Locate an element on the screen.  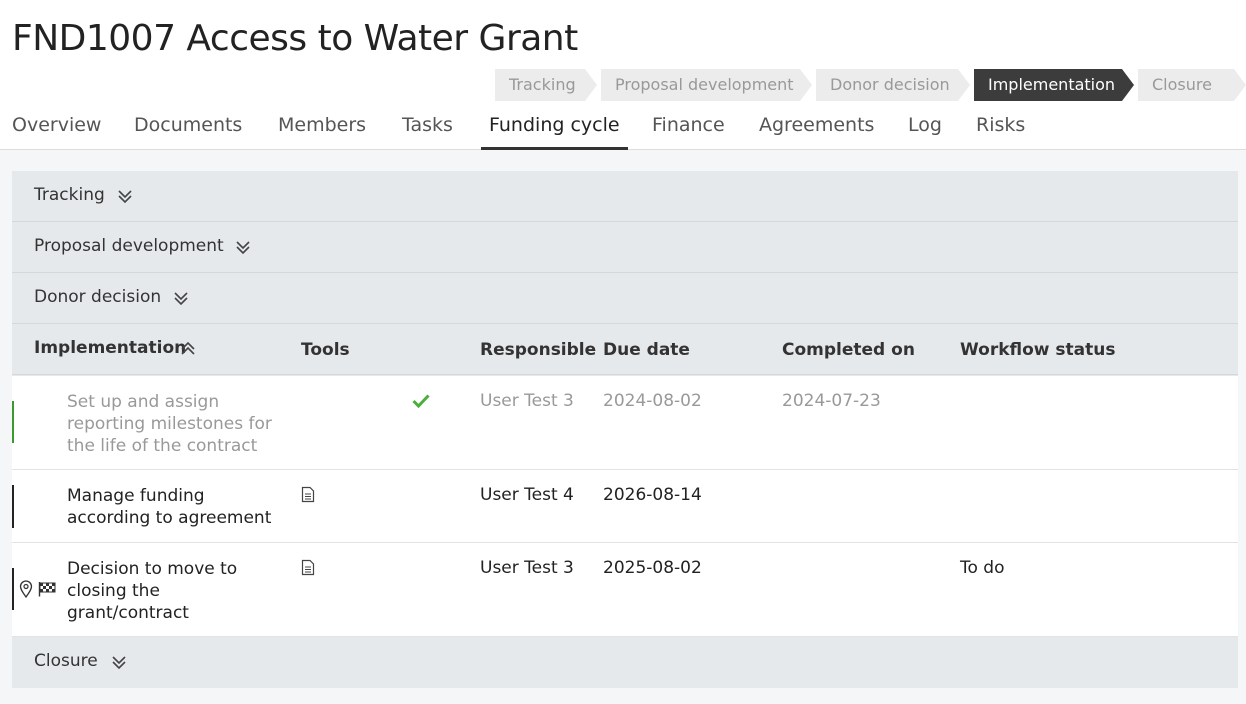
workflow-status-cell: To do is located at coordinates (982, 568).